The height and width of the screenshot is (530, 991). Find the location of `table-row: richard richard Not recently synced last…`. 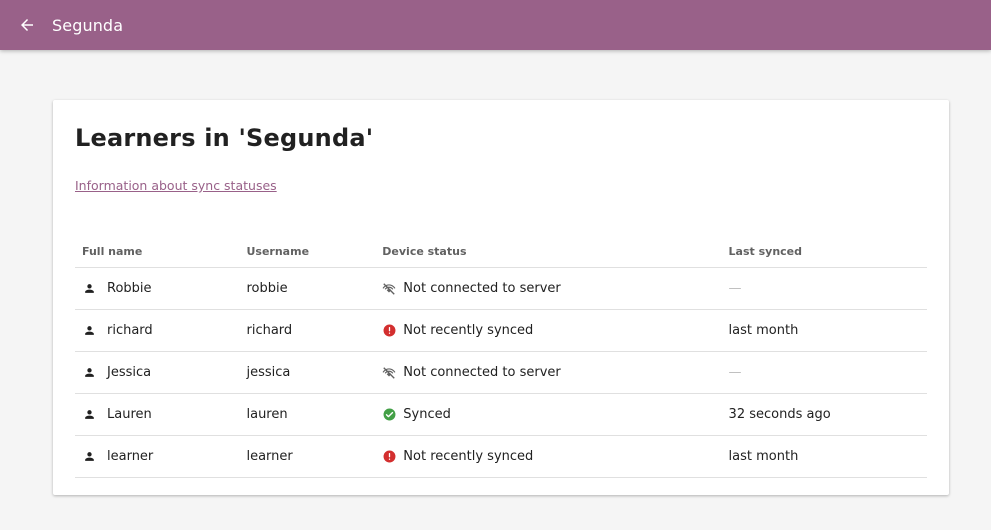

table-row: richard richard Not recently synced last… is located at coordinates (501, 330).